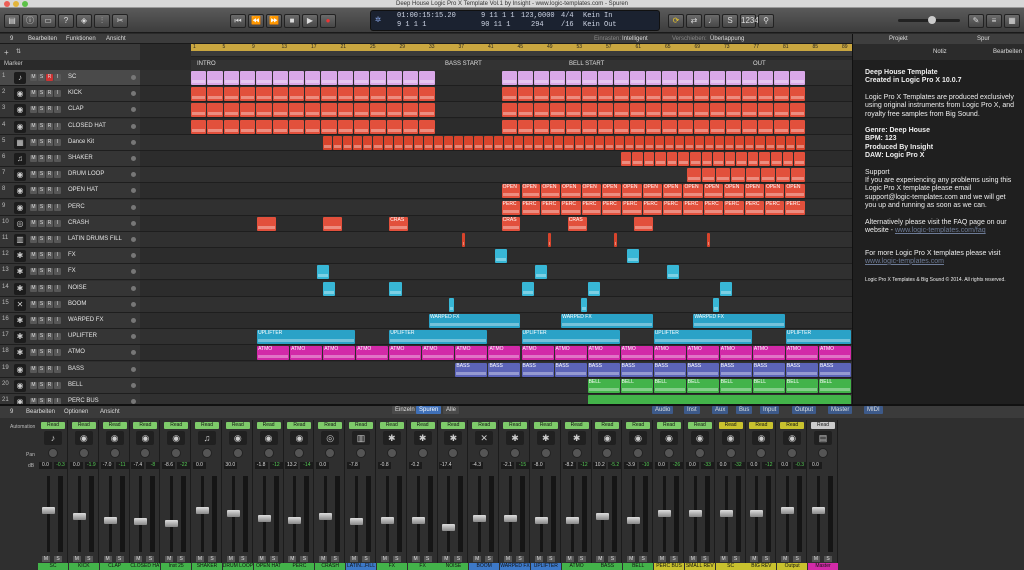  Describe the element at coordinates (663, 410) in the screenshot. I see `mixer-filter-audio: Audio` at that location.